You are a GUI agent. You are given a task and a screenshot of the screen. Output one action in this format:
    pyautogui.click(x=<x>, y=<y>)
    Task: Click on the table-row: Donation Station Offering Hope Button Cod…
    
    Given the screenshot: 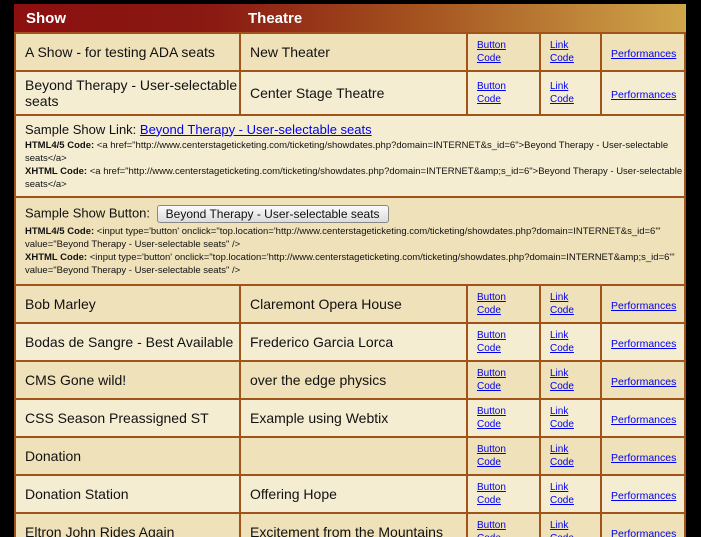 What is the action you would take?
    pyautogui.click(x=350, y=494)
    